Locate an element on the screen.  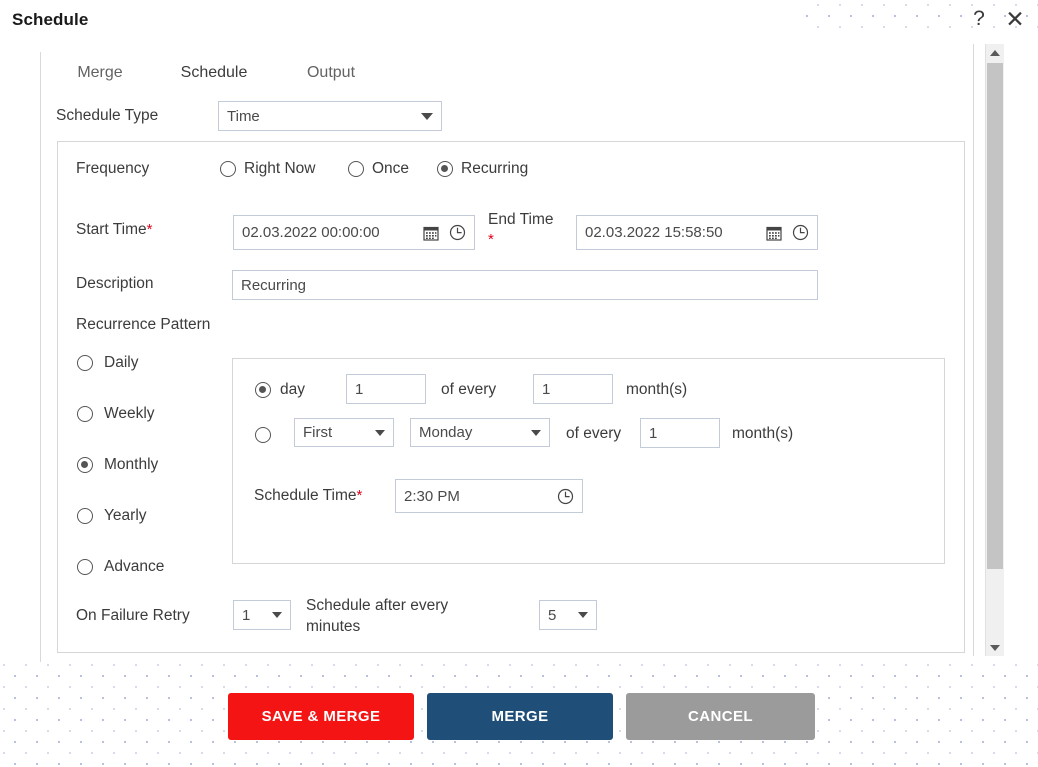
on-failure-retry-label: On Failure Retry is located at coordinates (133, 615).